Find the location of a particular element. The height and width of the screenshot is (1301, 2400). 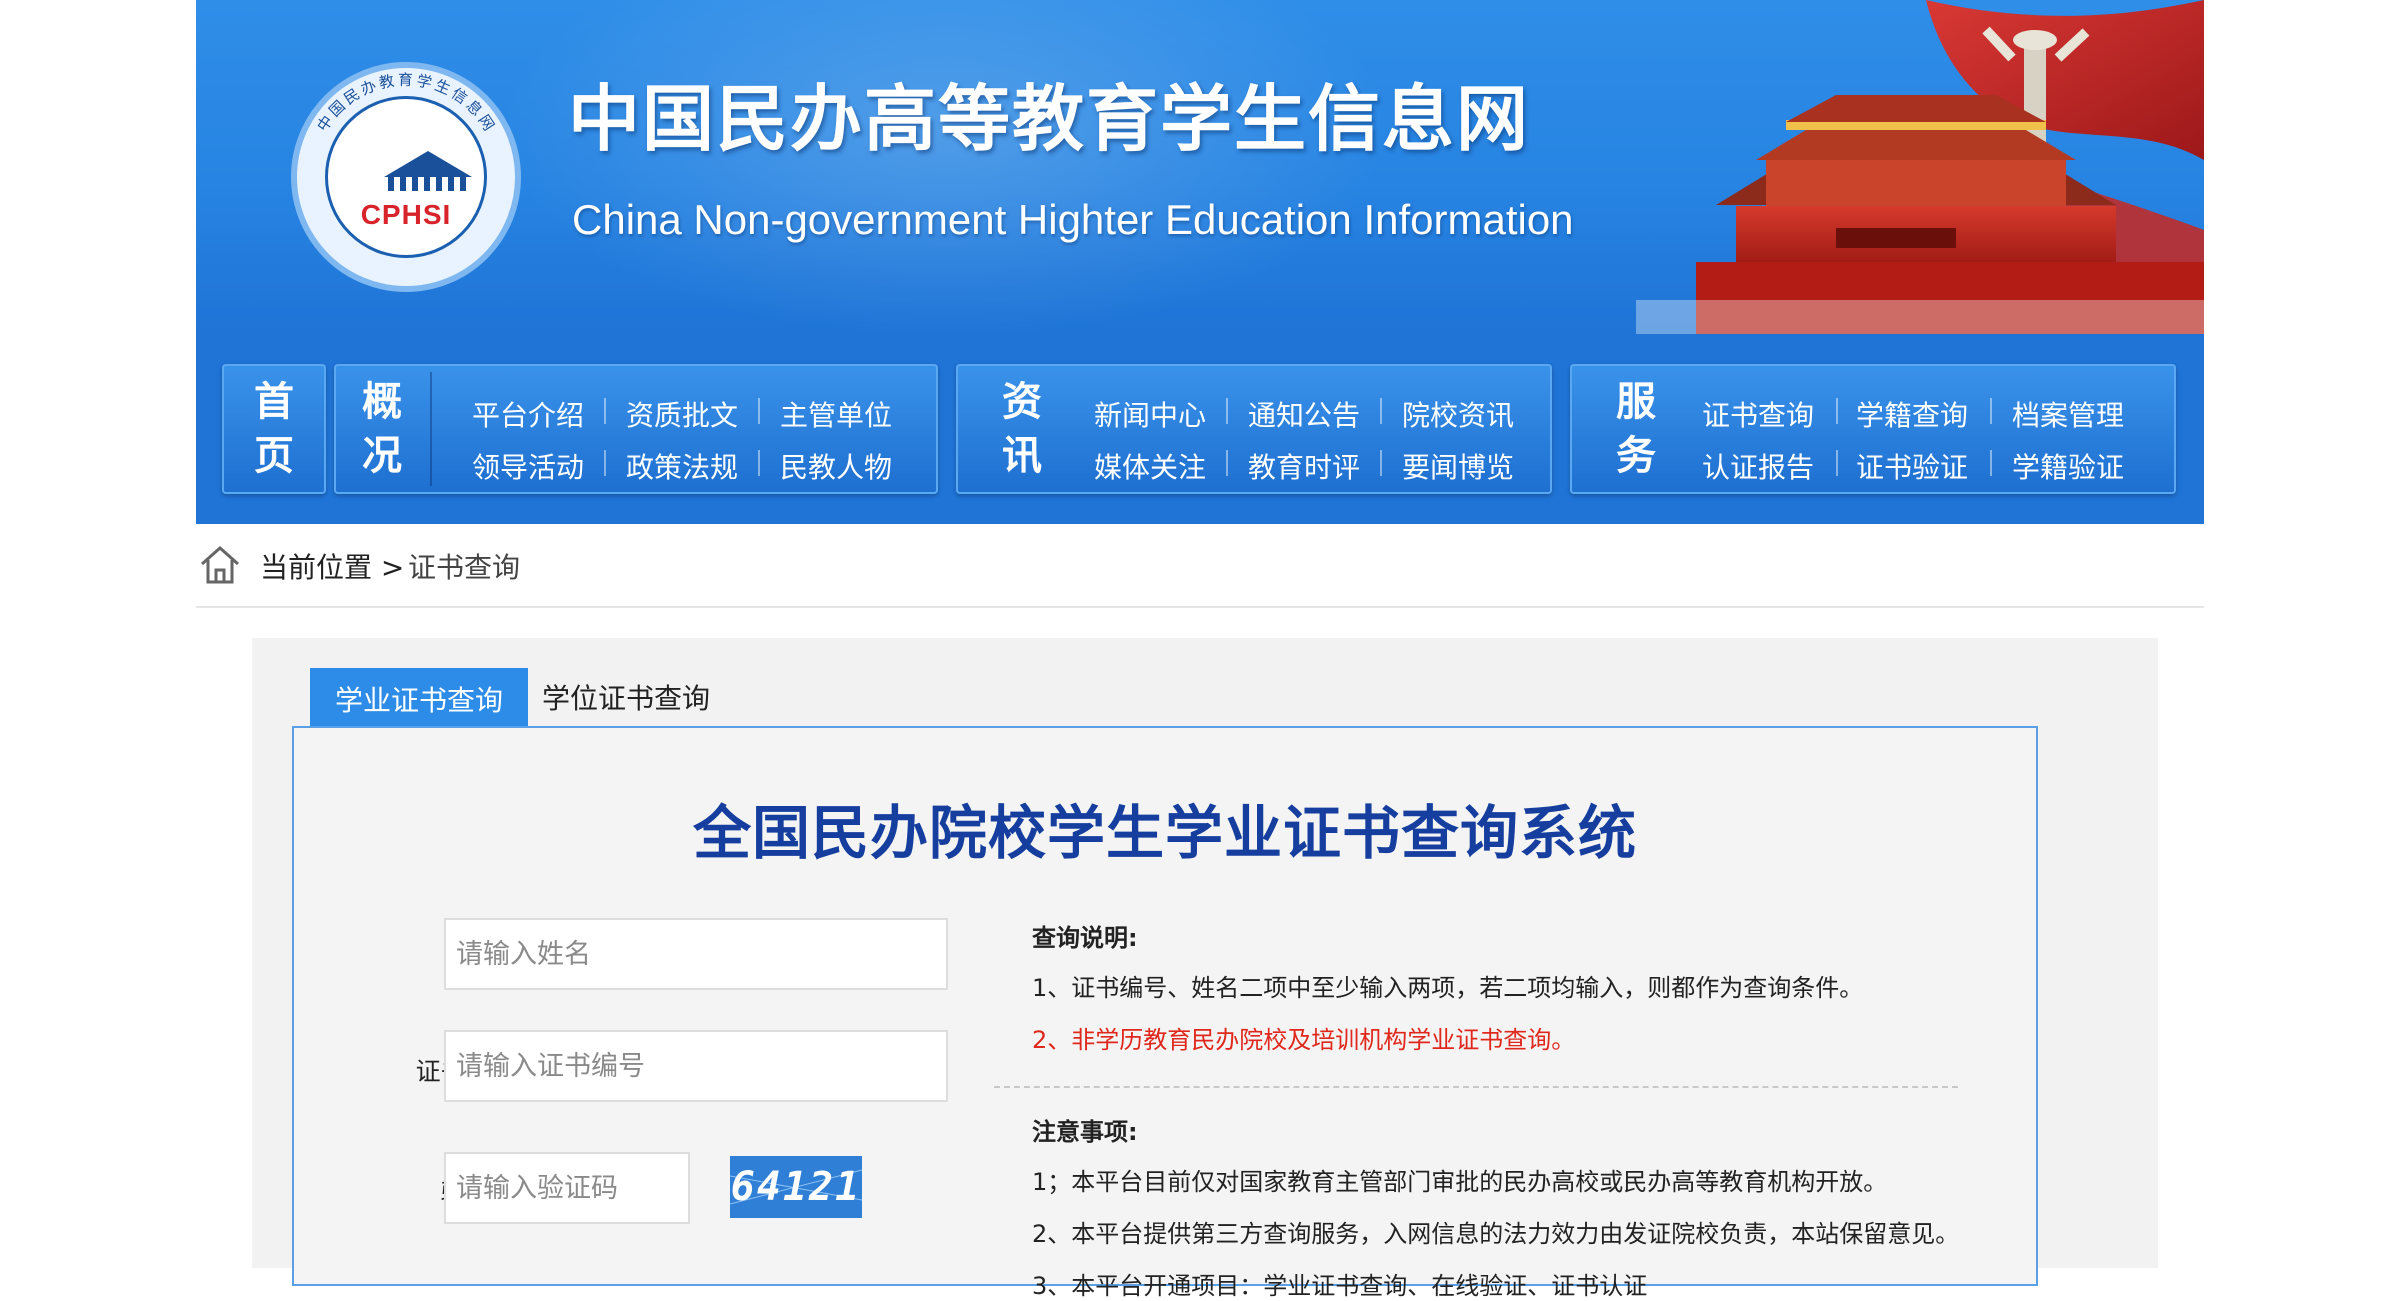

site-logo: 中国民办教育学生信息网 CPHSI is located at coordinates (406, 177).